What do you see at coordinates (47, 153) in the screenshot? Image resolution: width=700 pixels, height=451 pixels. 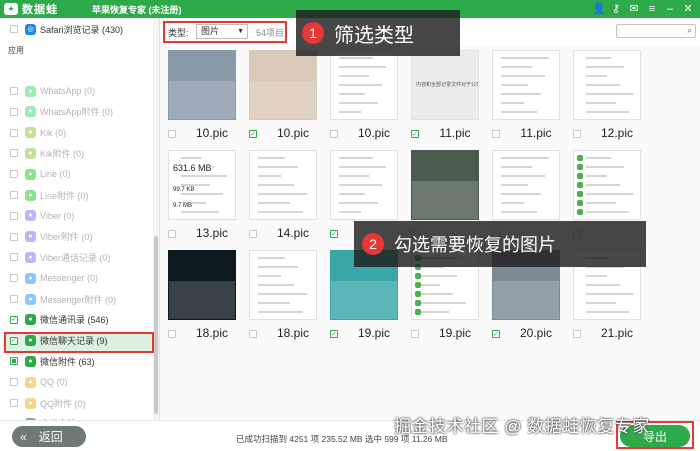 I see `sidebar-item: ● Kik附件 (0)` at bounding box center [47, 153].